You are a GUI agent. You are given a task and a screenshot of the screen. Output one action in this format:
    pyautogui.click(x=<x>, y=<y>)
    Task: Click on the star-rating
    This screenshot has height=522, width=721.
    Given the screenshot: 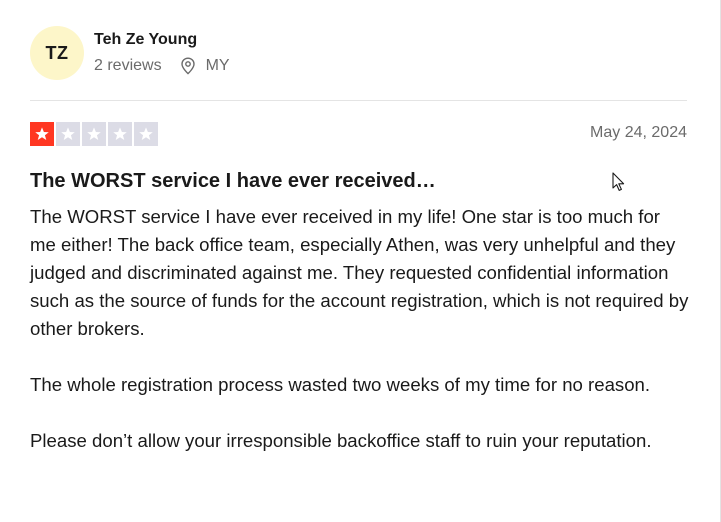 What is the action you would take?
    pyautogui.click(x=95, y=134)
    